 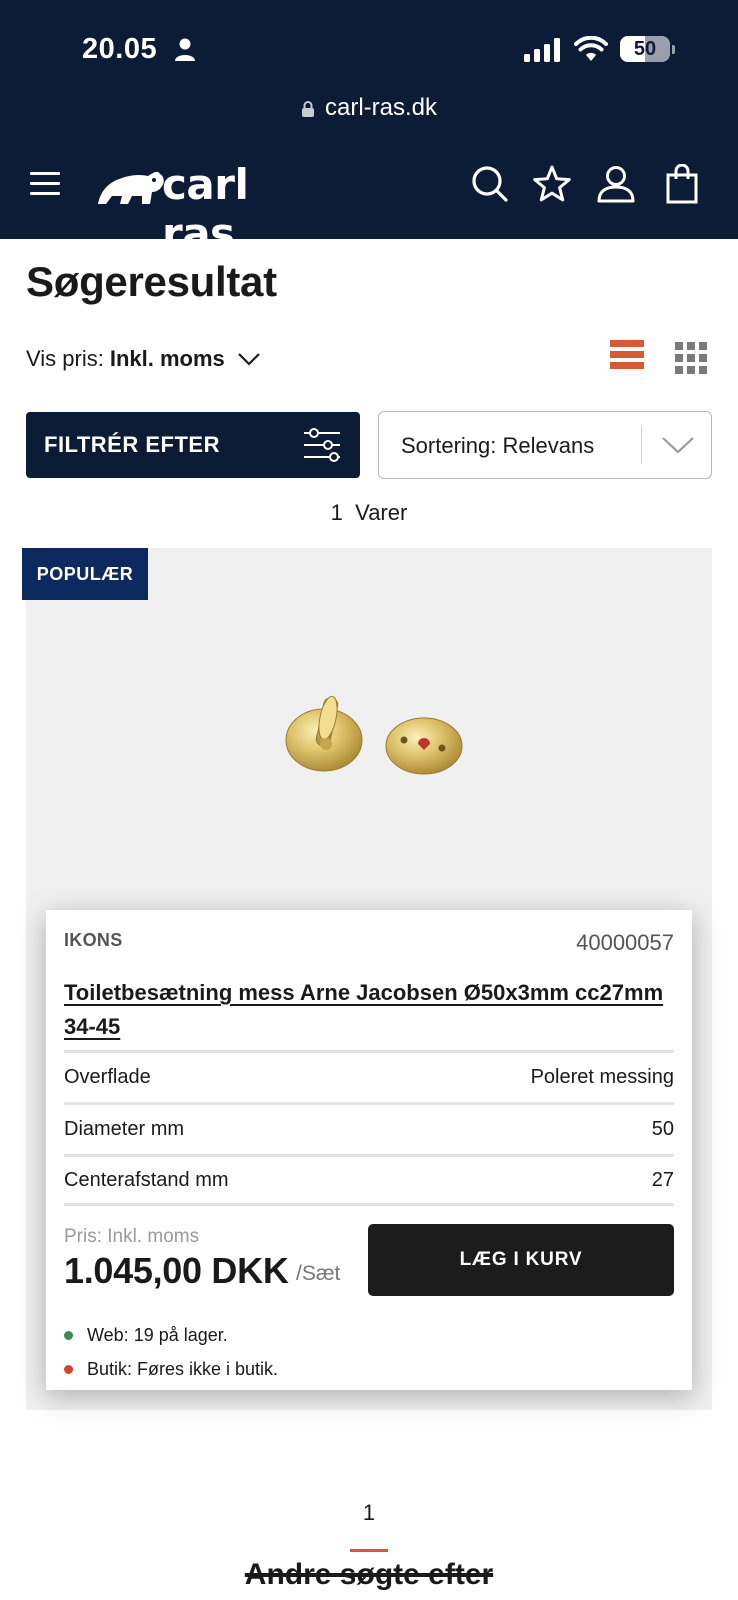 I want to click on product-sku: 40000057, so click(x=625, y=942).